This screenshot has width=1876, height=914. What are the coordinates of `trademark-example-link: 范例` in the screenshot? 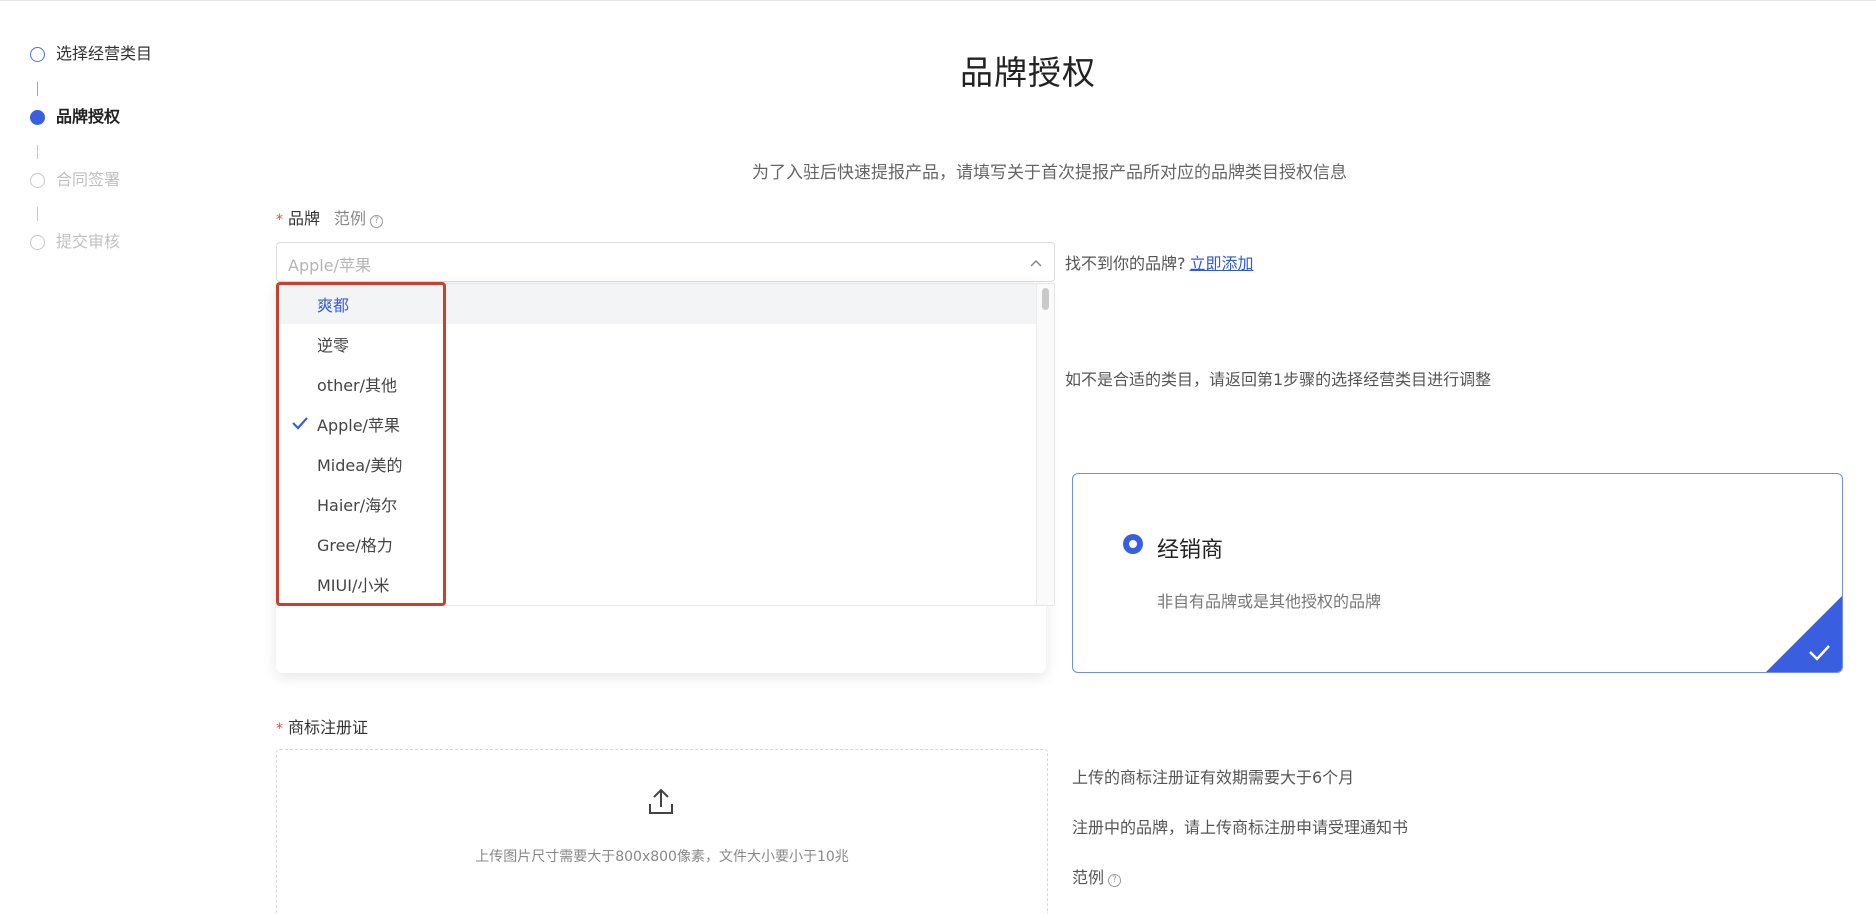 It's located at (1088, 877).